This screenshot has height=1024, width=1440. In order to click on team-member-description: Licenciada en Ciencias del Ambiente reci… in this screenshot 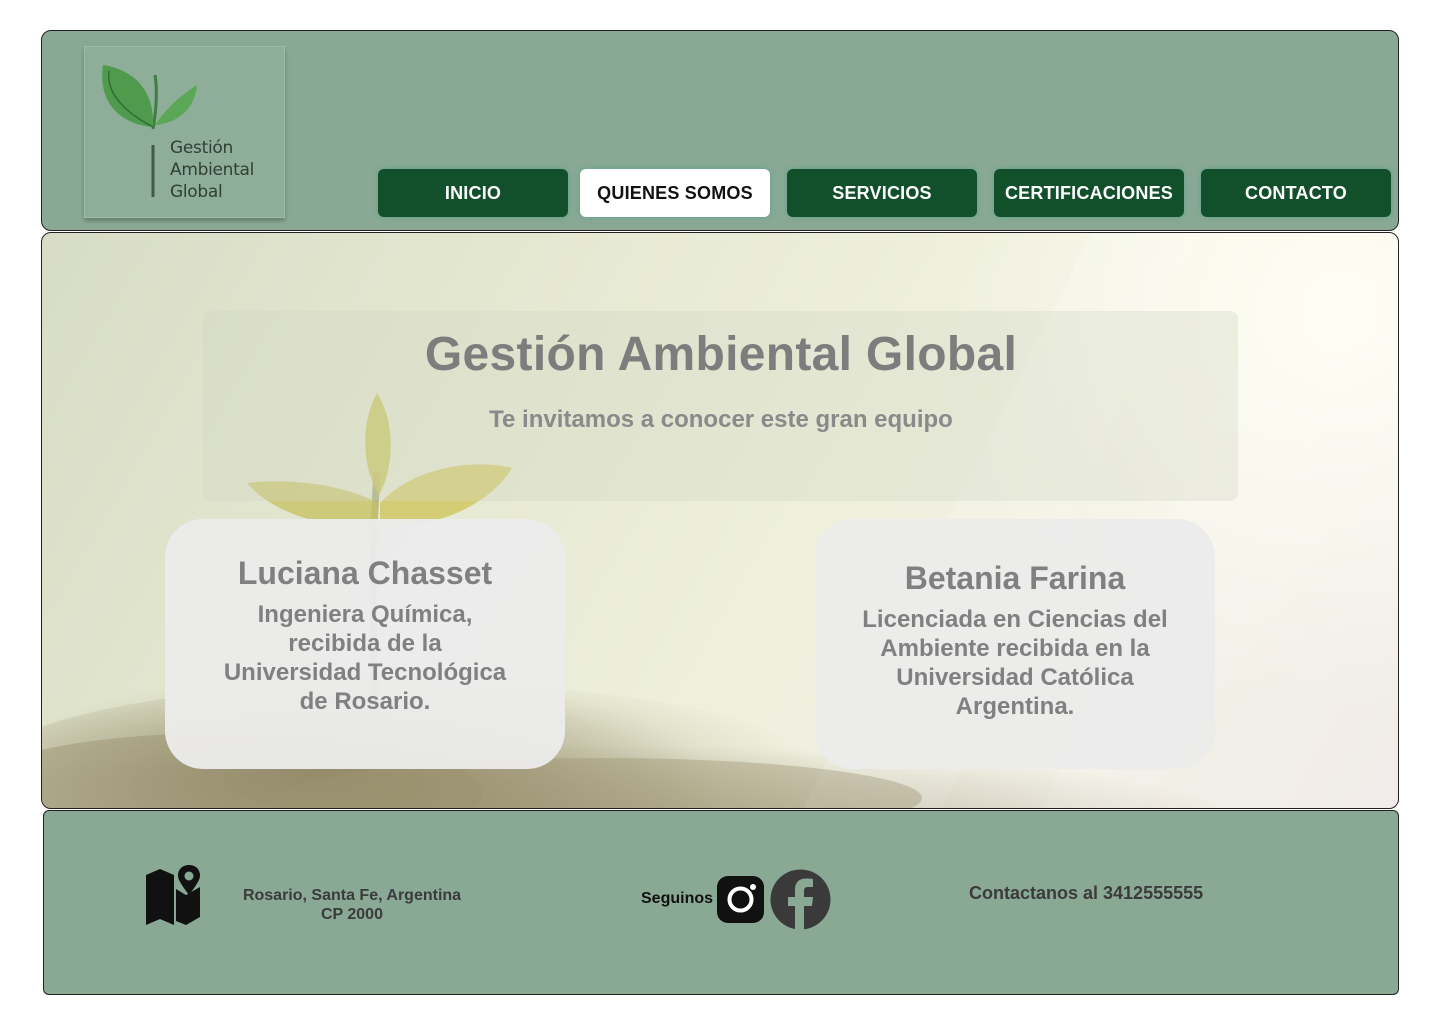, I will do `click(1015, 663)`.